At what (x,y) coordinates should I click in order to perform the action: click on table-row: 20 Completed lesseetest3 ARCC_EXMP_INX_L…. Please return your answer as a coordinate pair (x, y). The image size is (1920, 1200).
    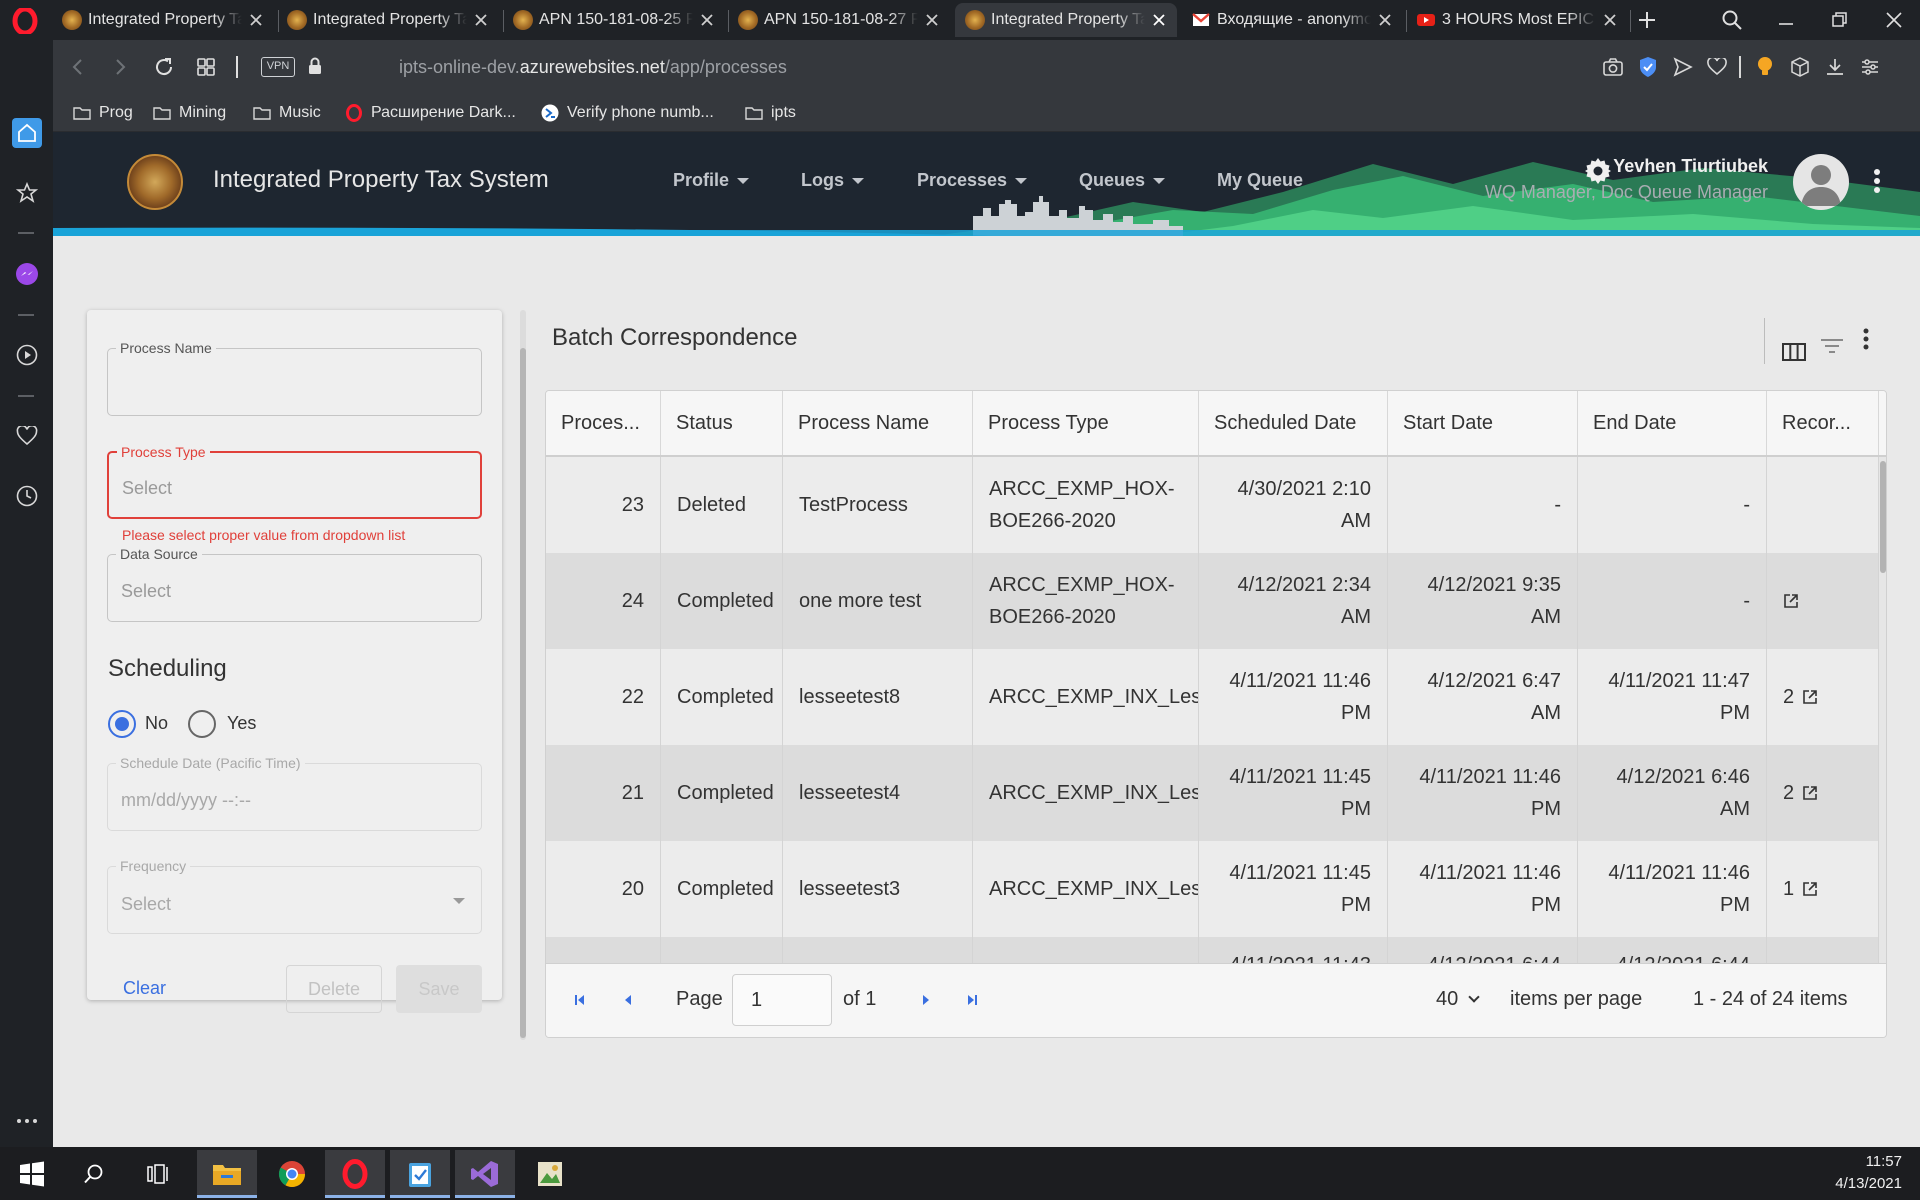
    Looking at the image, I should click on (1216, 889).